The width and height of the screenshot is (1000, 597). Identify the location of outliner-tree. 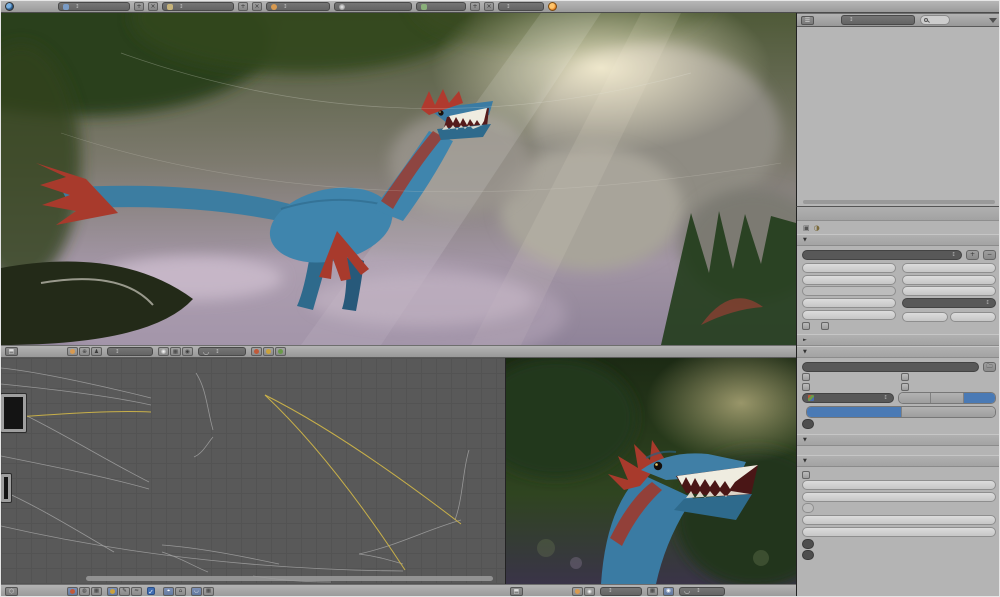
(898, 28).